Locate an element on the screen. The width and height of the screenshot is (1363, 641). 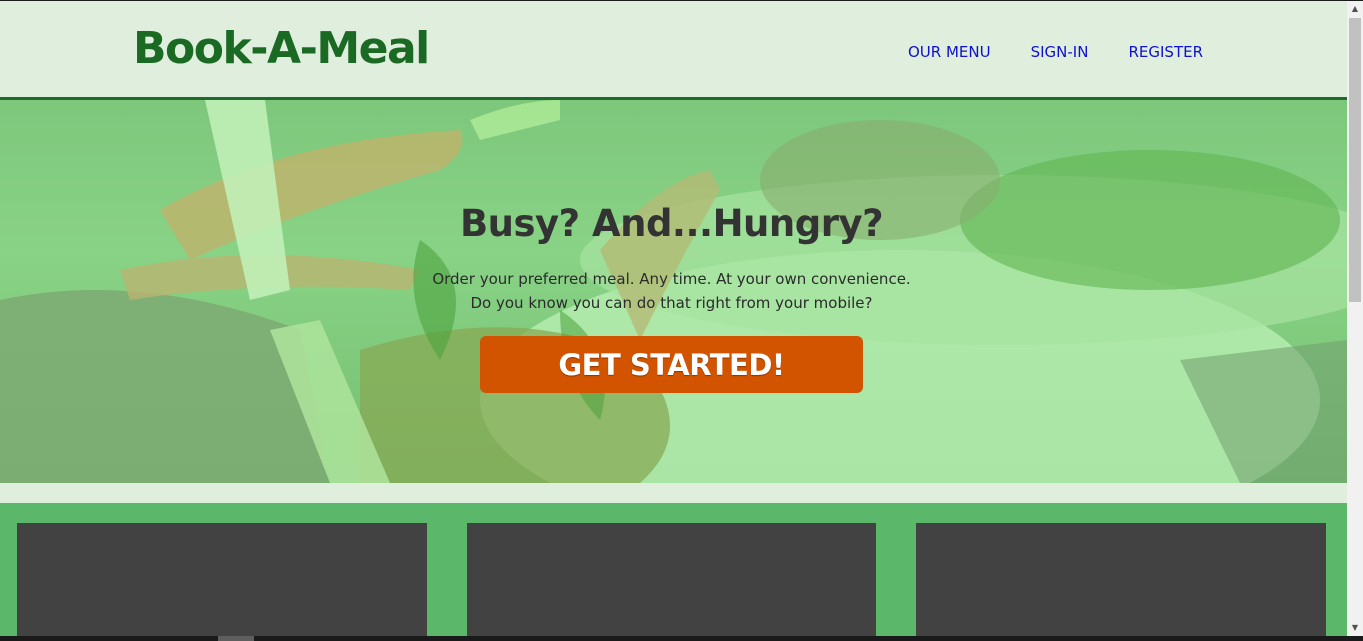
scroll-up-arrow-icon: ▲ is located at coordinates (1355, 9).